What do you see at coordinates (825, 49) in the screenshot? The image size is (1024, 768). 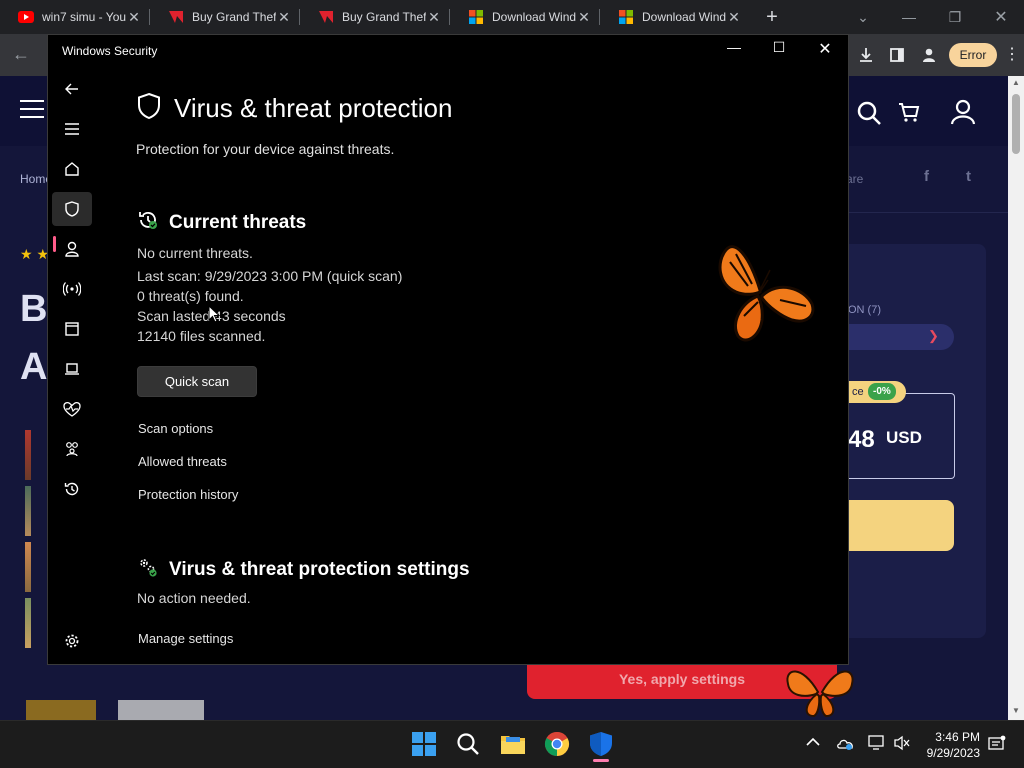 I see `close-icon: ✕` at bounding box center [825, 49].